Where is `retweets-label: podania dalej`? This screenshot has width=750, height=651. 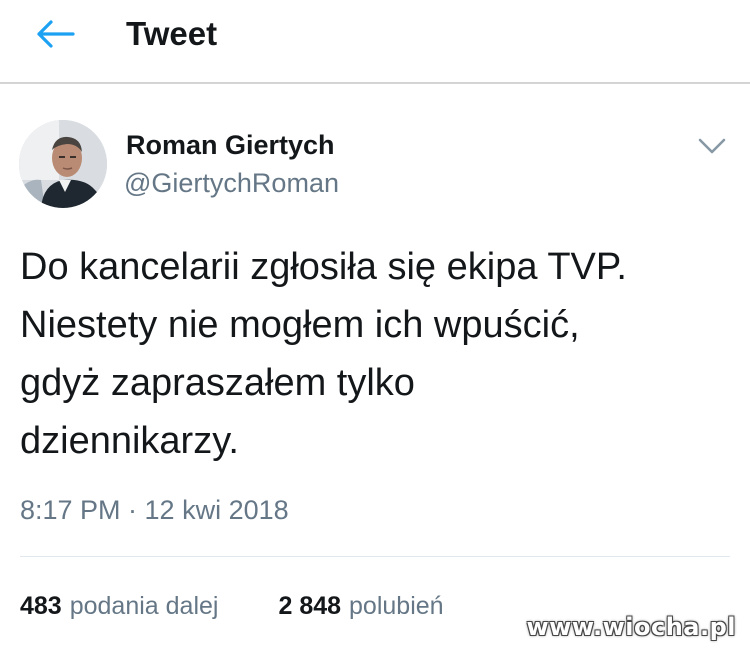 retweets-label: podania dalej is located at coordinates (144, 606).